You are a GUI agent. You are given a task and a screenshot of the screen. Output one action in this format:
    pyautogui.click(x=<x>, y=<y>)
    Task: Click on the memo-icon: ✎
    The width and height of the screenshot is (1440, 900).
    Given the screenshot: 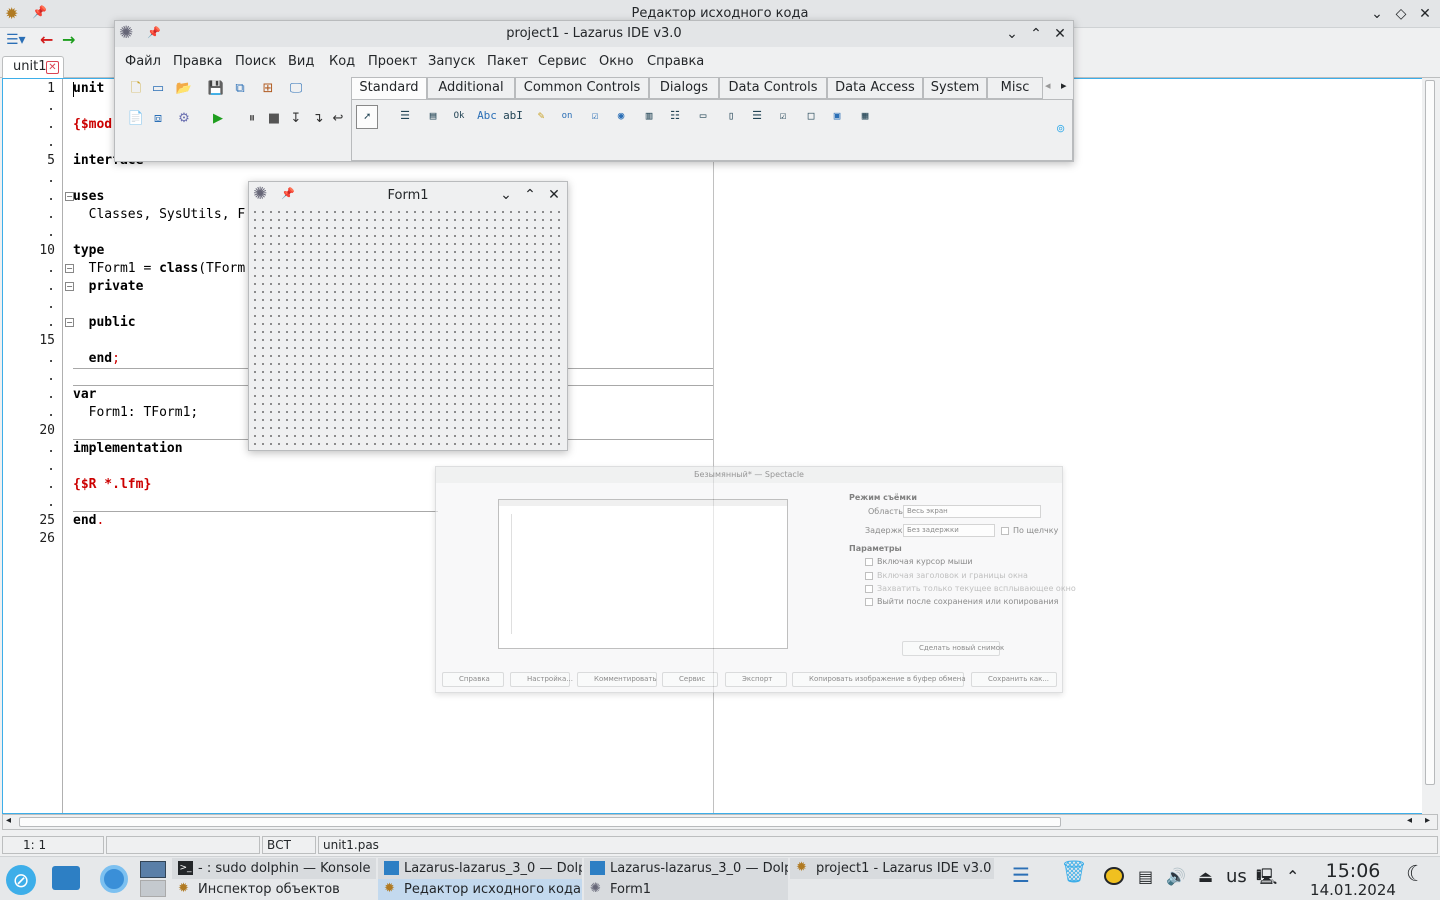 What is the action you would take?
    pyautogui.click(x=541, y=116)
    